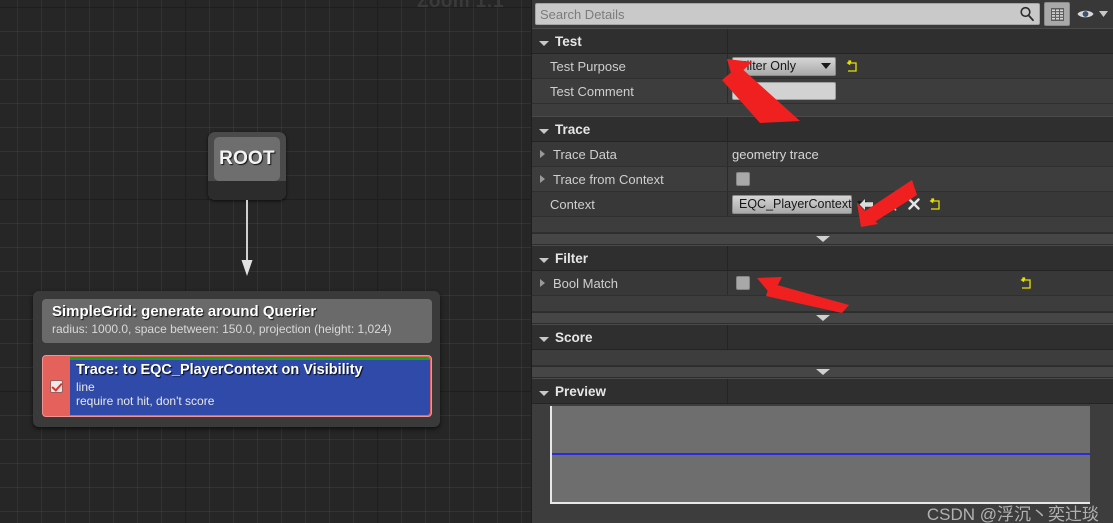  Describe the element at coordinates (743, 283) in the screenshot. I see `bool-match-checkbox` at that location.